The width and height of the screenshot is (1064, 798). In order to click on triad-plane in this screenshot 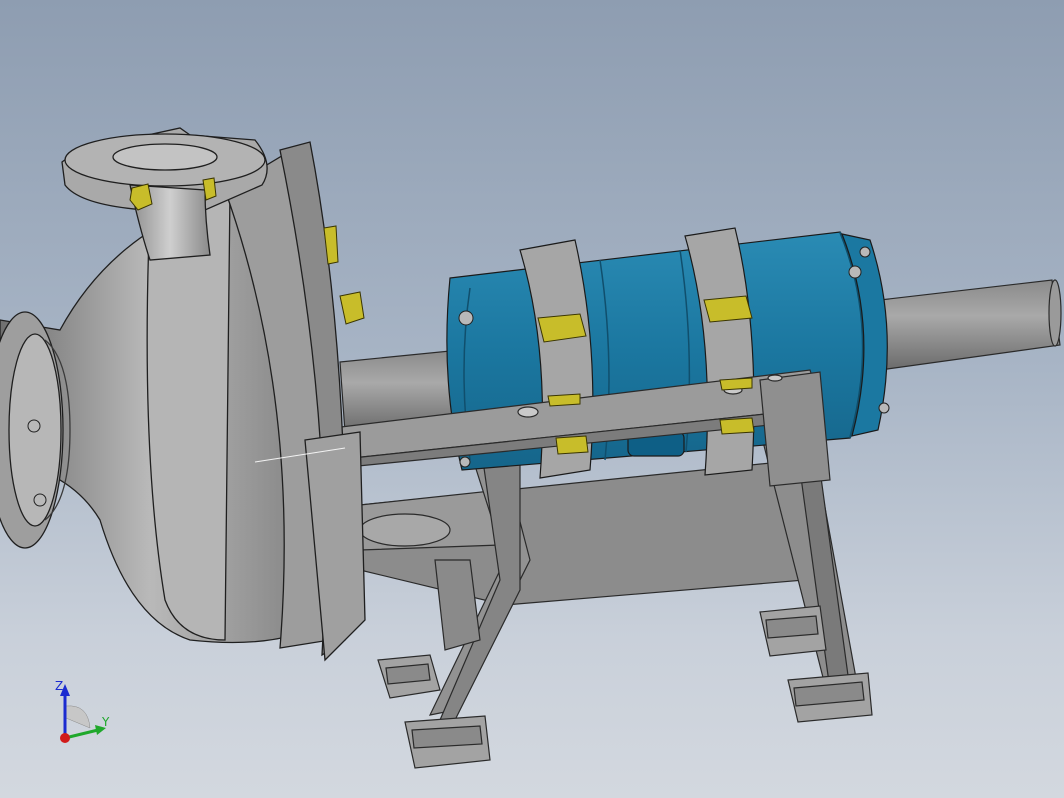, I will do `click(78, 717)`.